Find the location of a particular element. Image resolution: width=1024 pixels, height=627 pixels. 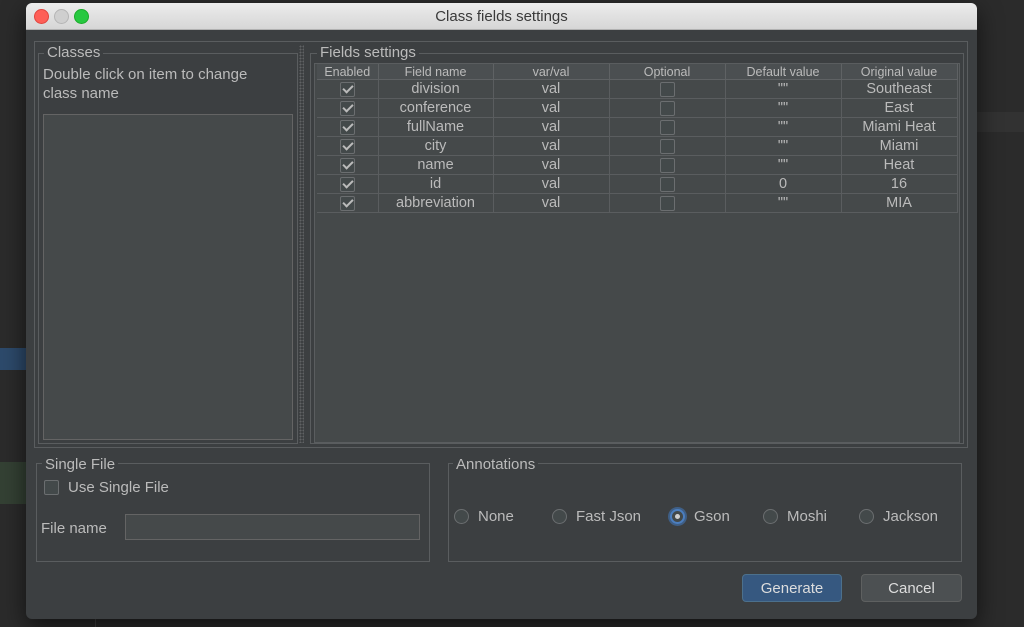

radio-selected-icon is located at coordinates (677, 516).